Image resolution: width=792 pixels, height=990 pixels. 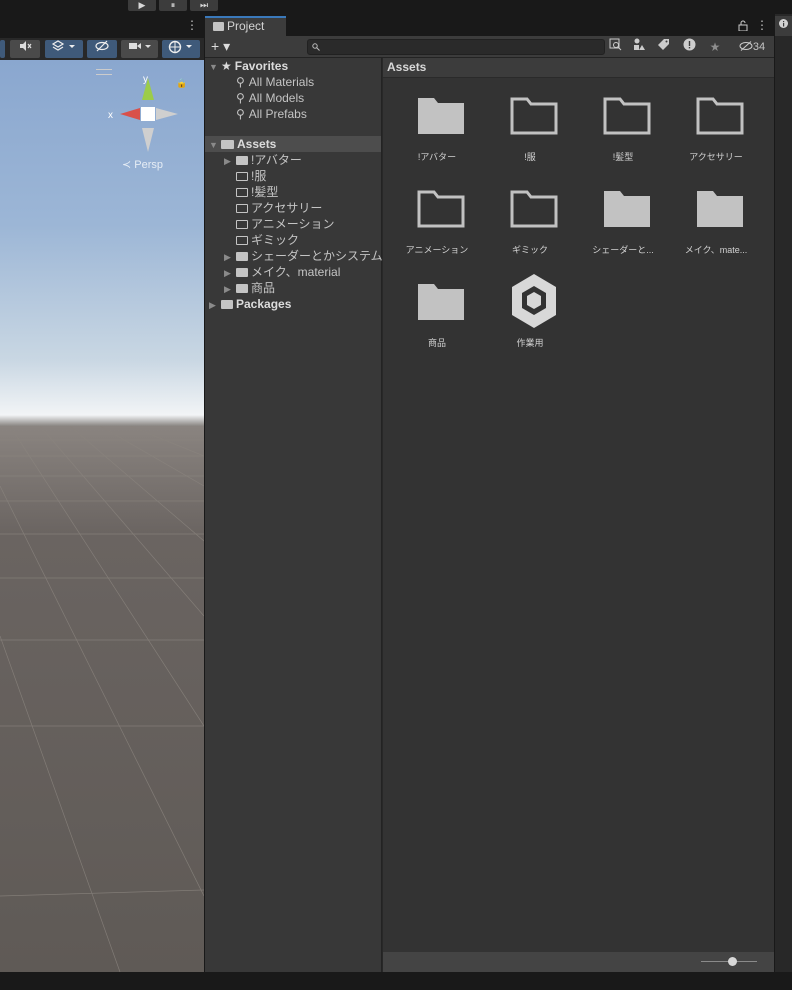 What do you see at coordinates (145, 79) in the screenshot?
I see `svg-text: y` at bounding box center [145, 79].